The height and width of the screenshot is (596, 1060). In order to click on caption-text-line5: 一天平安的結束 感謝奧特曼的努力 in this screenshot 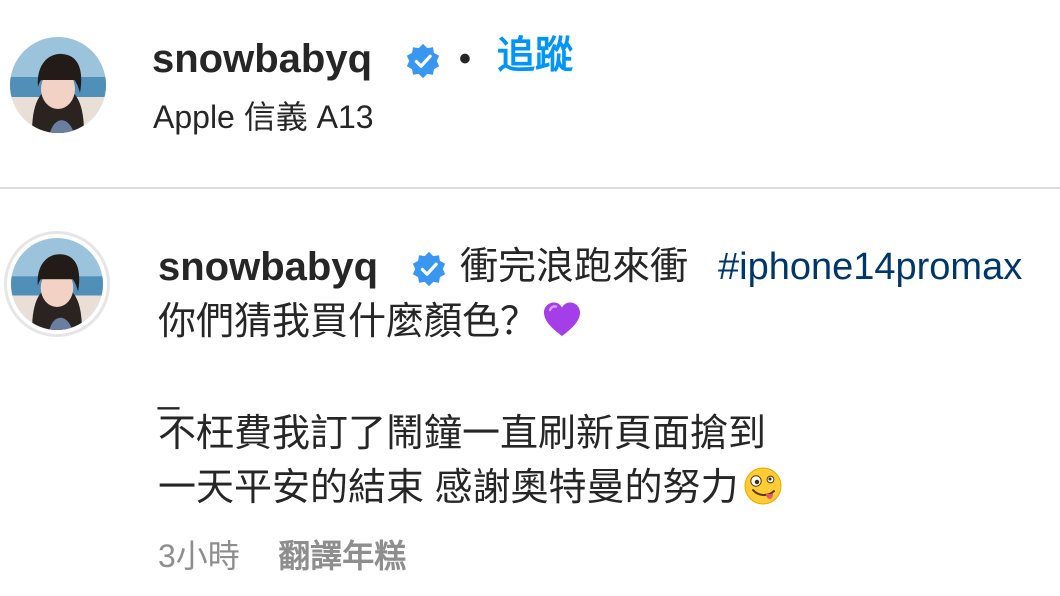, I will do `click(470, 488)`.